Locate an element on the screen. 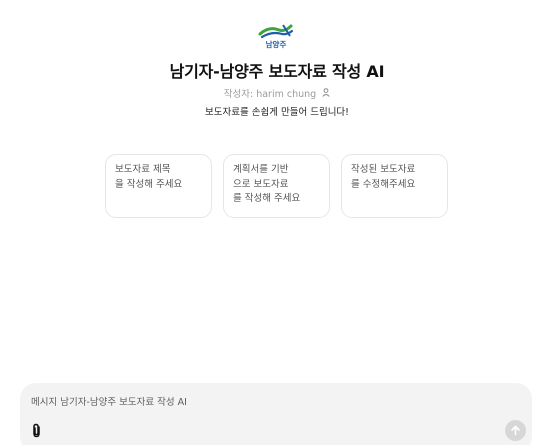 This screenshot has height=445, width=554. suggestion-line: 계획서를 기반 is located at coordinates (261, 169).